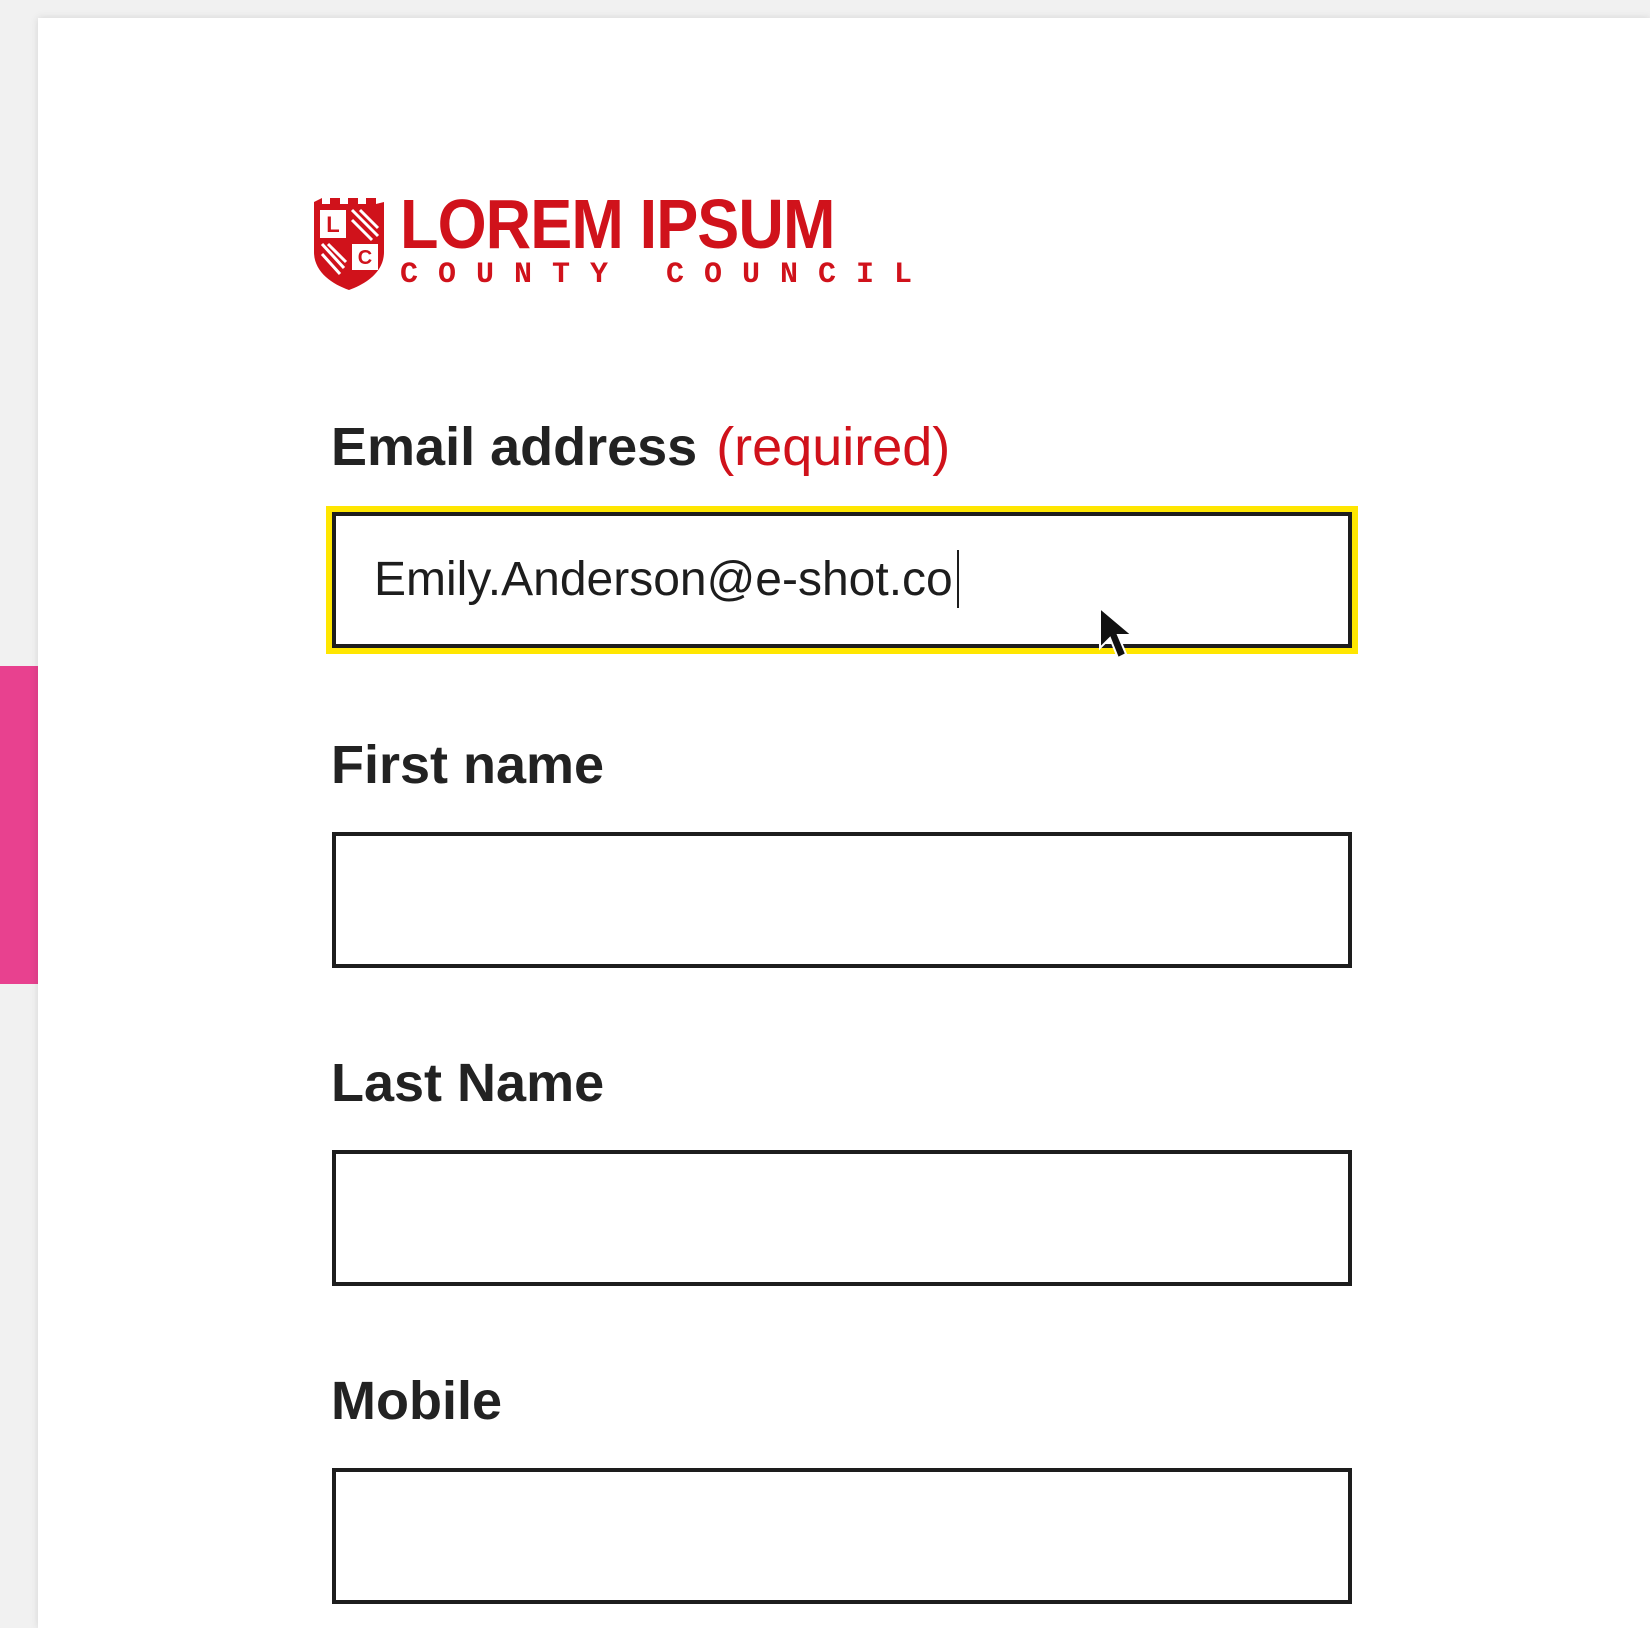 Image resolution: width=1650 pixels, height=1628 pixels. I want to click on first-name-field, so click(842, 900).